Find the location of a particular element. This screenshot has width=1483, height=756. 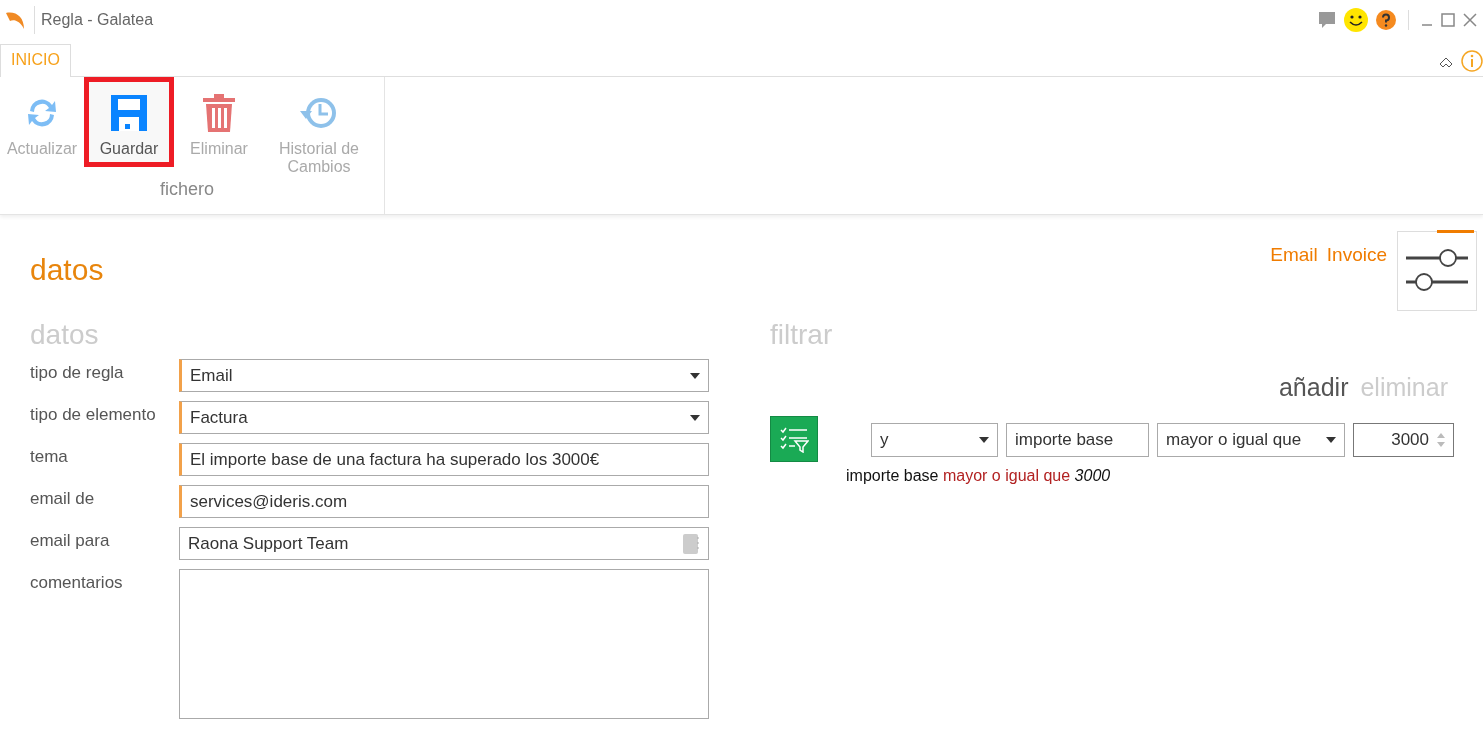

maximize-icon is located at coordinates (1448, 20).